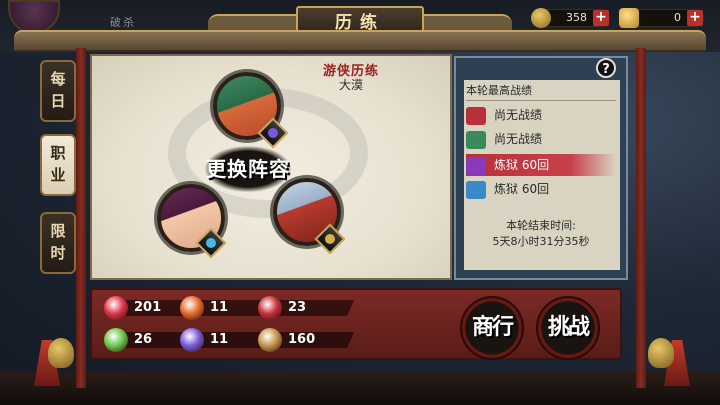 The height and width of the screenshot is (405, 720). Describe the element at coordinates (541, 225) in the screenshot. I see `round-end-label: 本轮结束时间:` at that location.